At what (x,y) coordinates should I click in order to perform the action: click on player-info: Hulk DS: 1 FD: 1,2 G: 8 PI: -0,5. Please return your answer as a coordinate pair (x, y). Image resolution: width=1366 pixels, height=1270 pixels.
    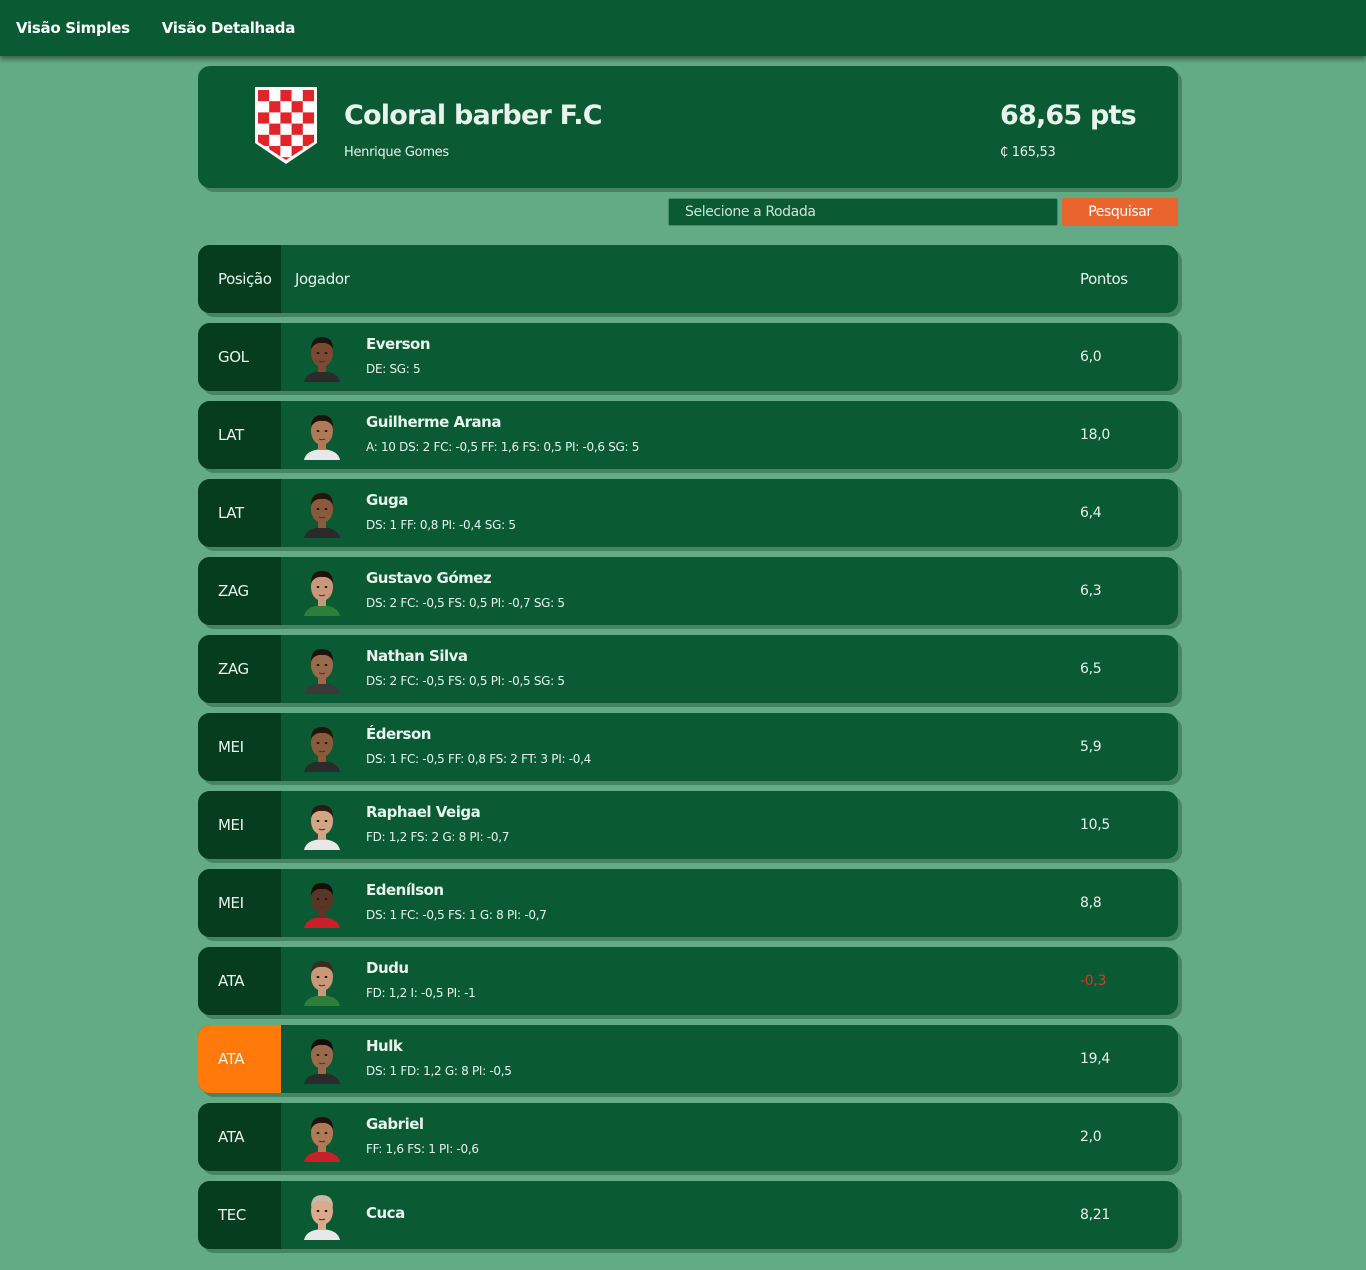
    Looking at the image, I should click on (439, 1057).